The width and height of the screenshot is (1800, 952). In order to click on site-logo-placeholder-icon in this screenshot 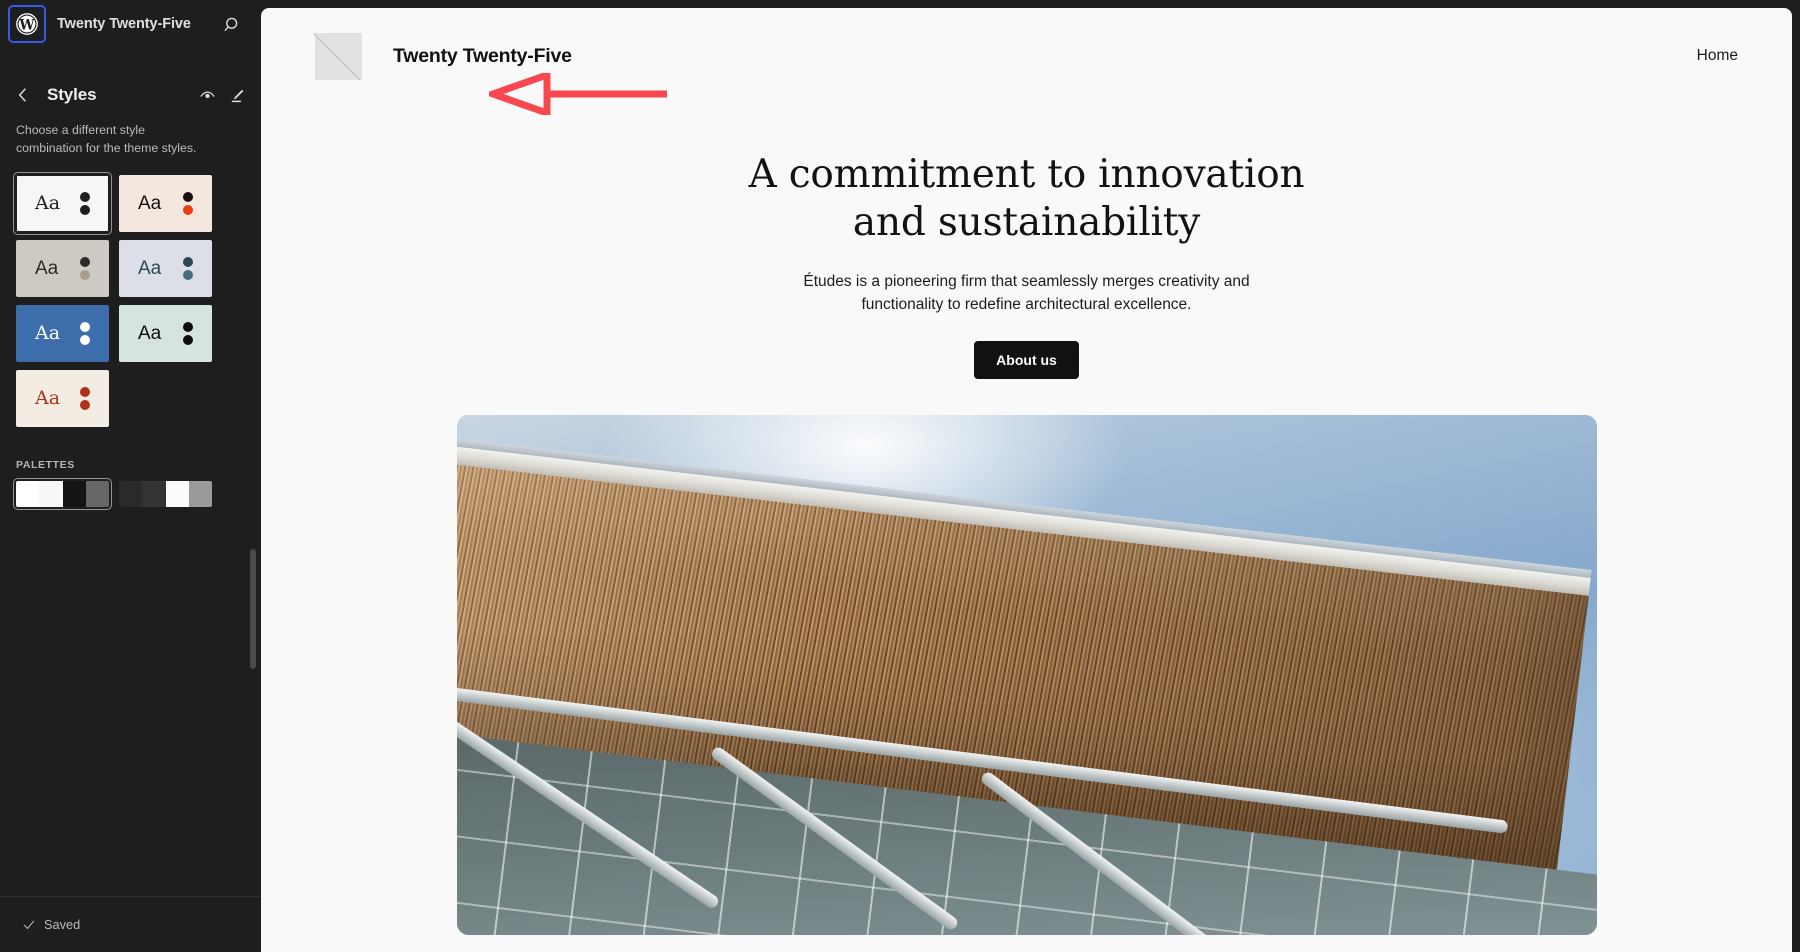, I will do `click(338, 56)`.